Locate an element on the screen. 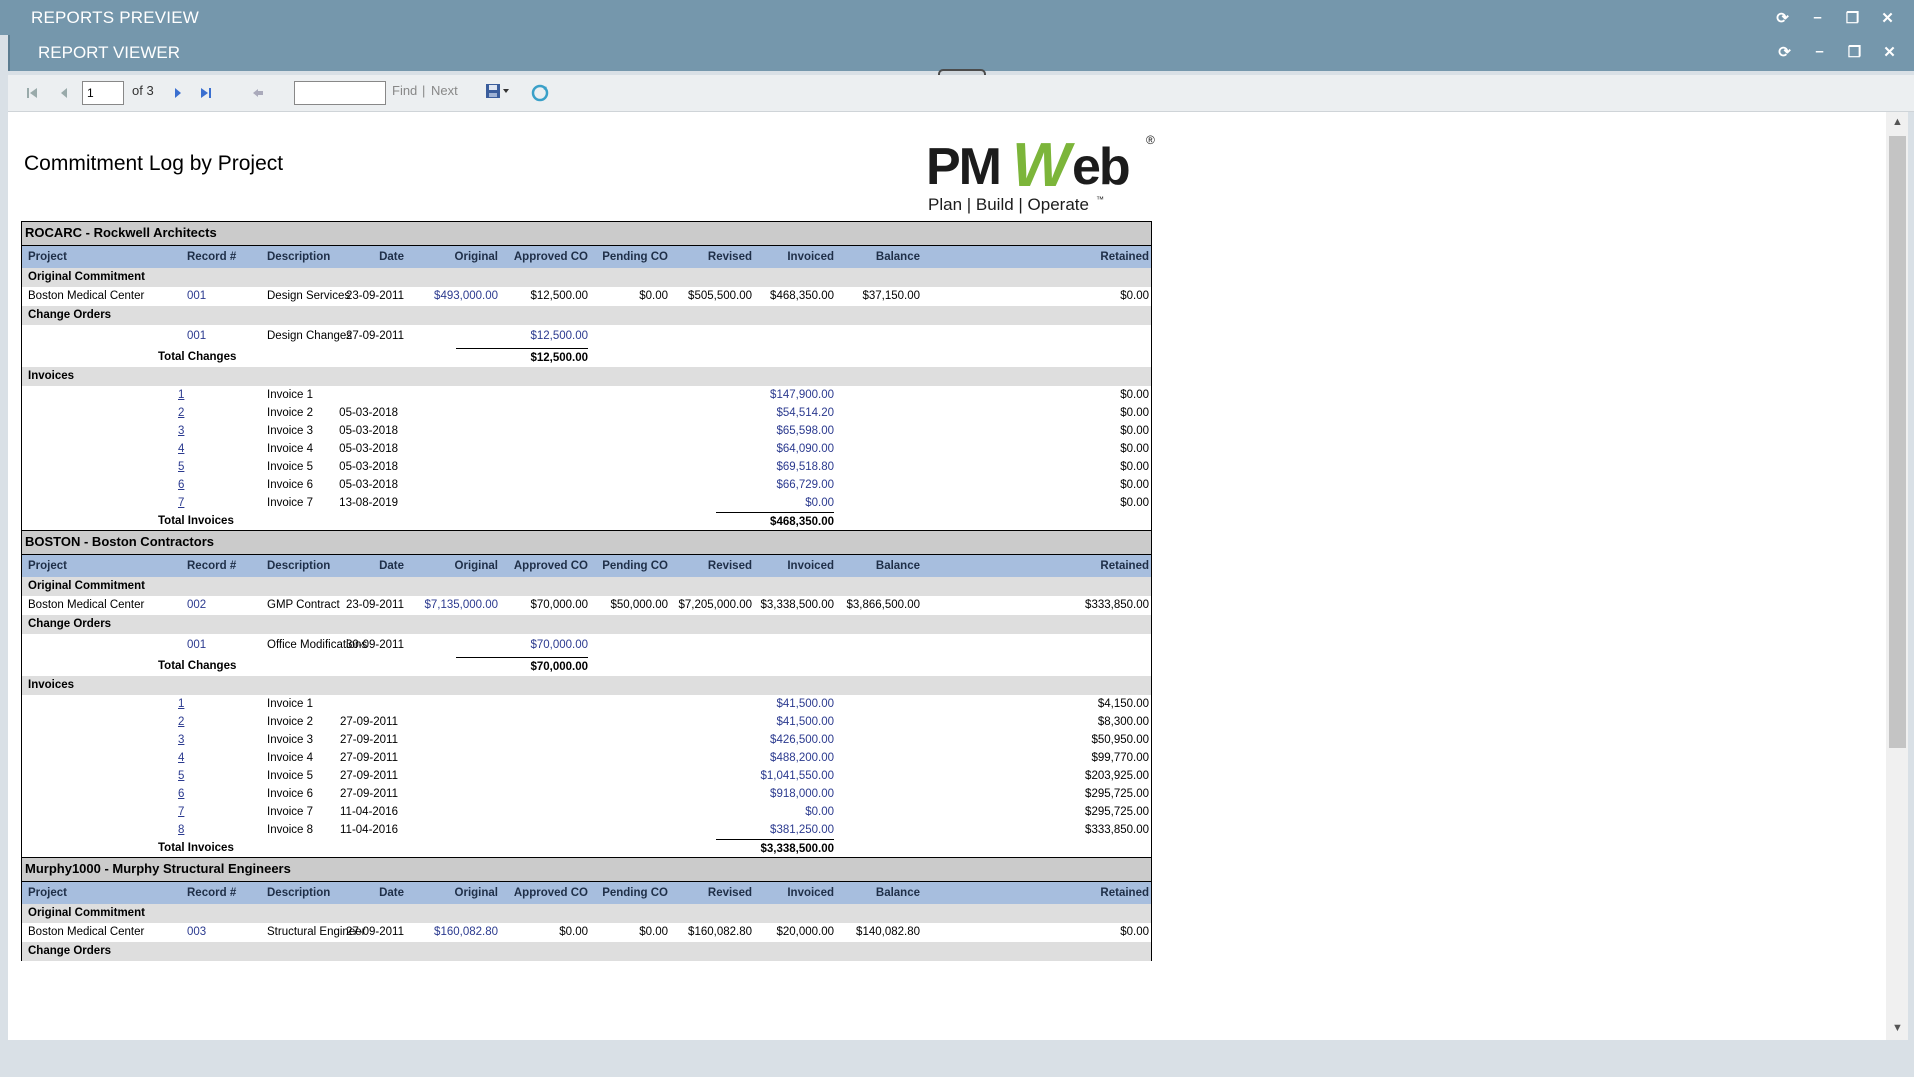 This screenshot has height=1077, width=1914. commitment-original: $160,082.80 is located at coordinates (454, 932).